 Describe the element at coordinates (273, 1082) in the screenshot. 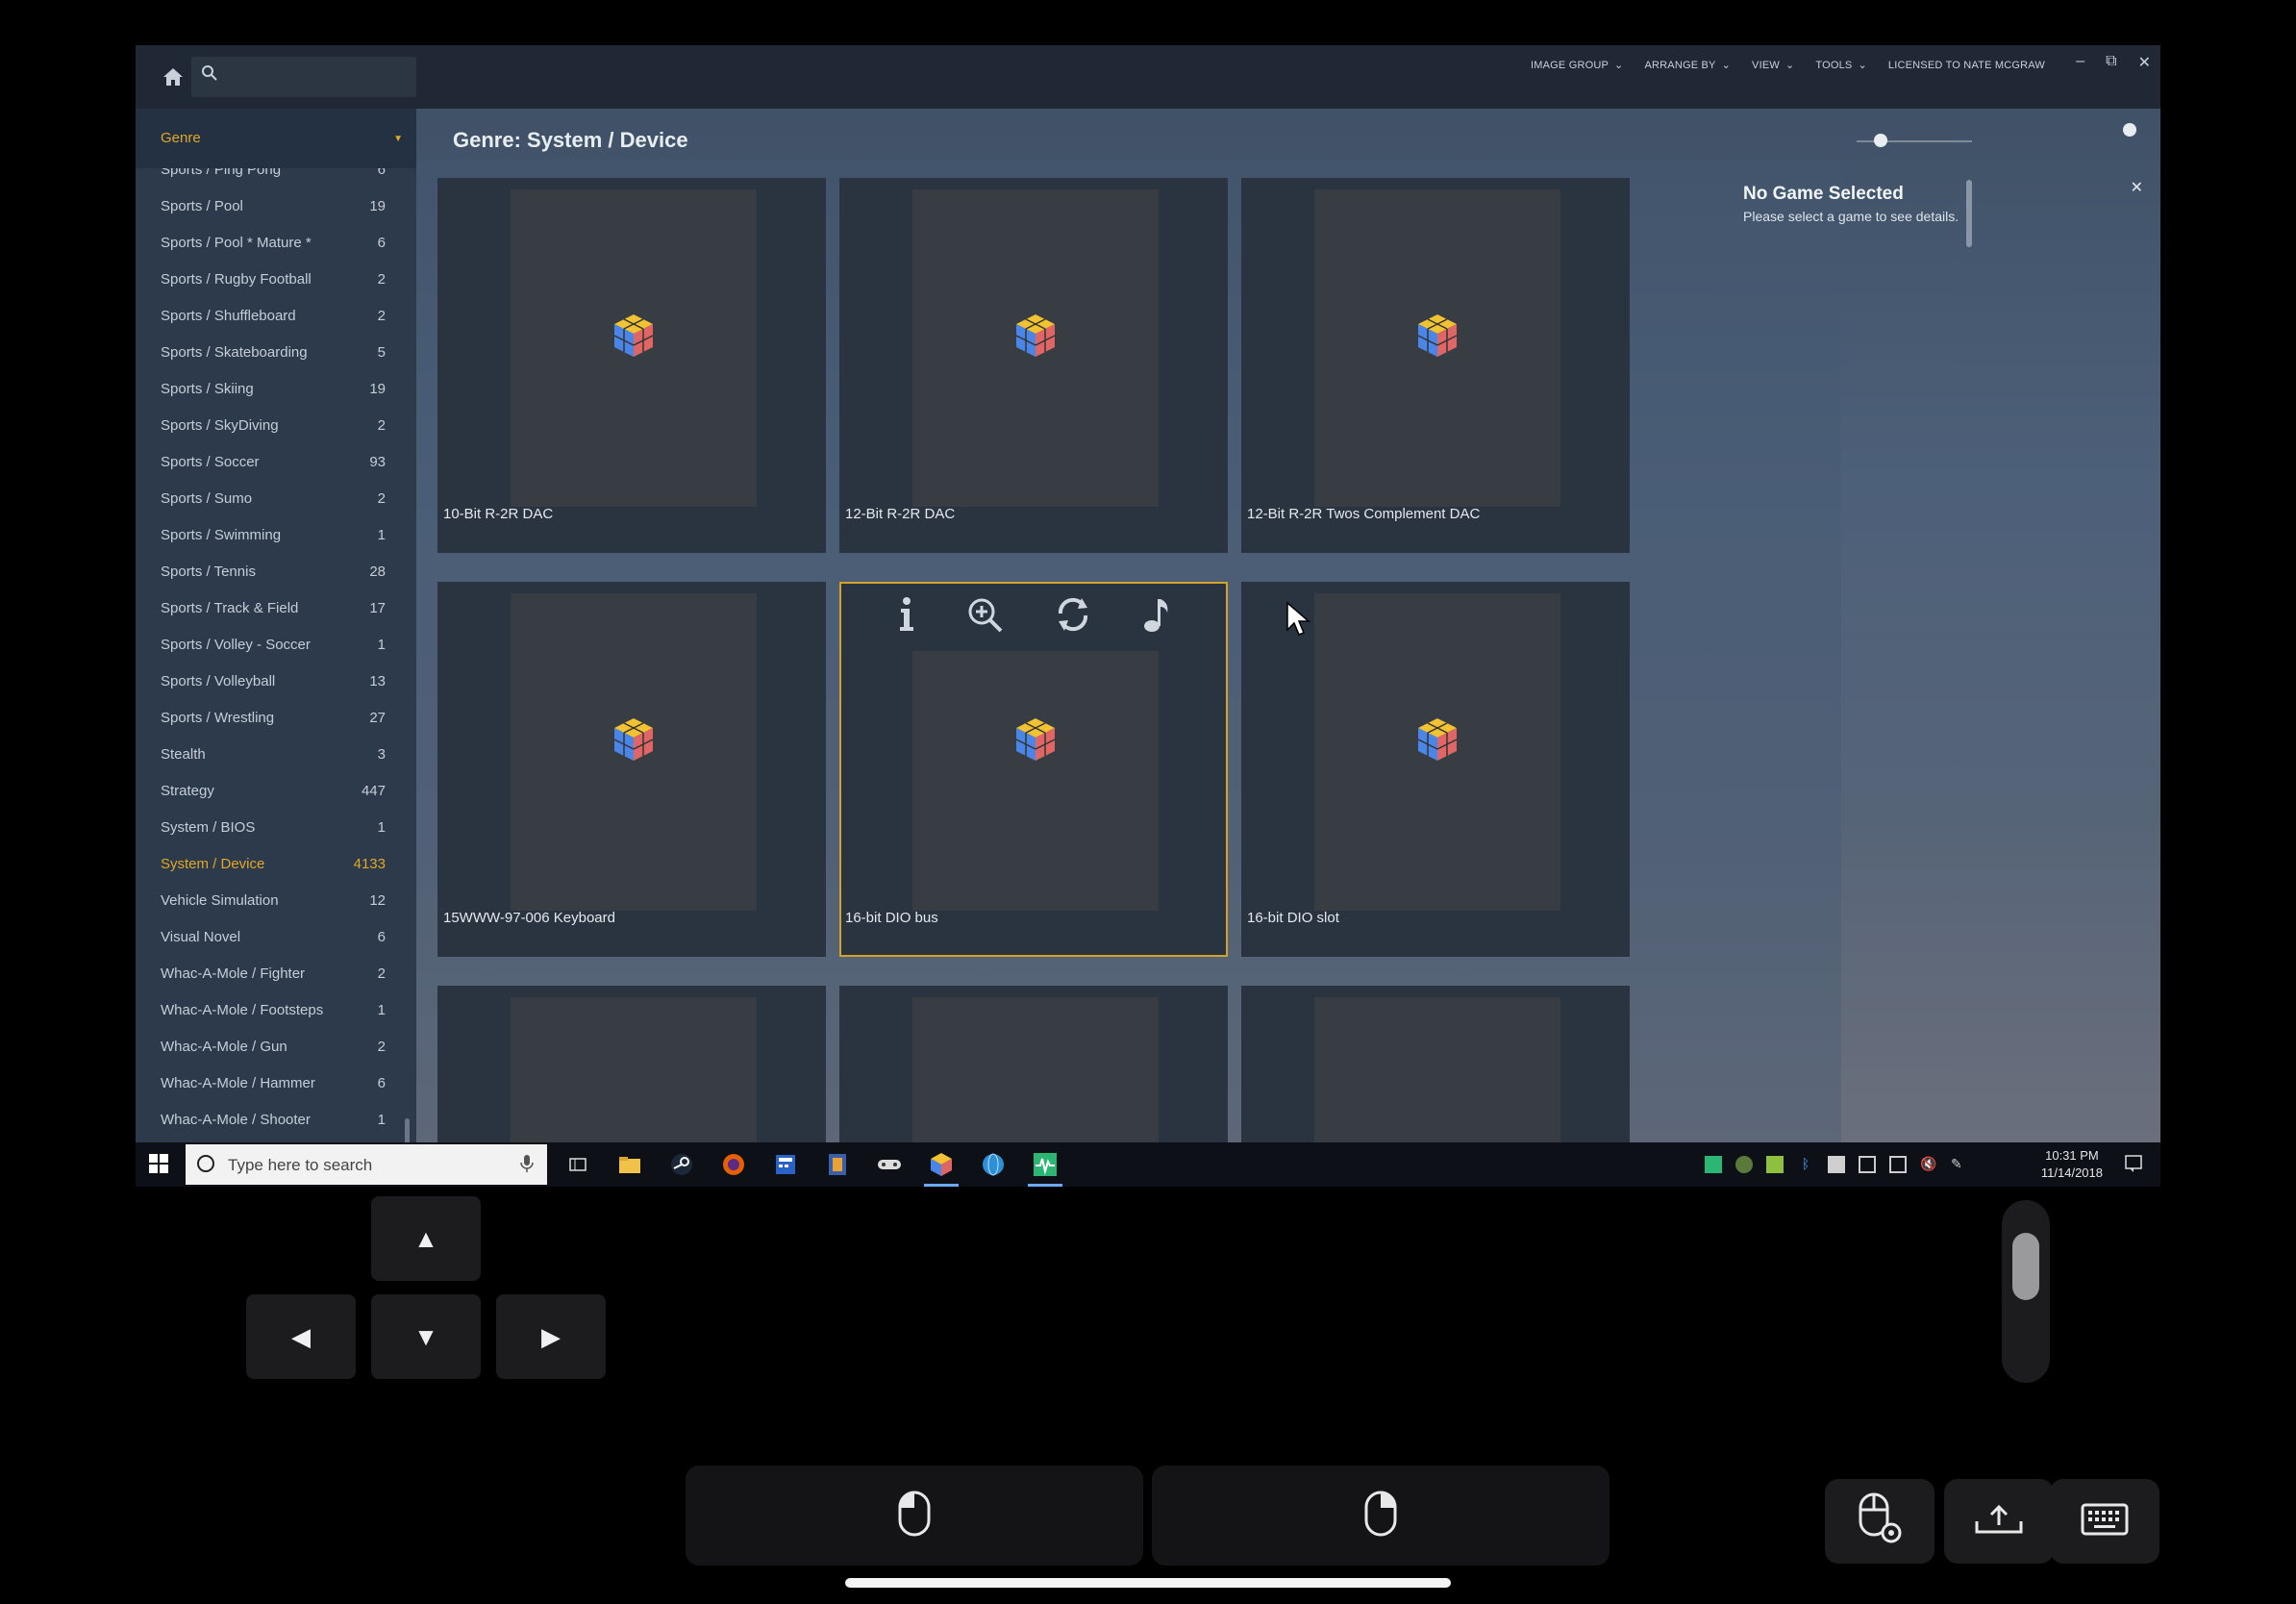

I see `sidebar-item: Whac-A-Mole / Hammer 6` at that location.